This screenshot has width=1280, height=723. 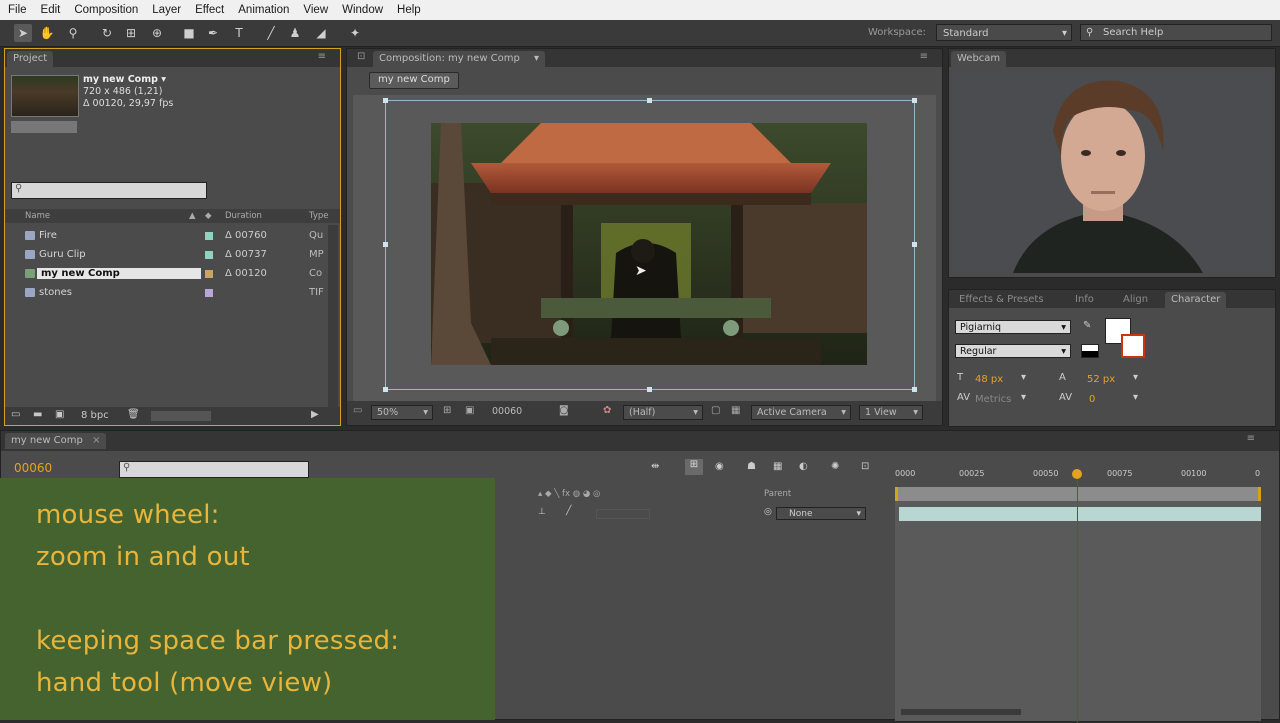 What do you see at coordinates (961, 712) in the screenshot?
I see `timeline-zoom-slider` at bounding box center [961, 712].